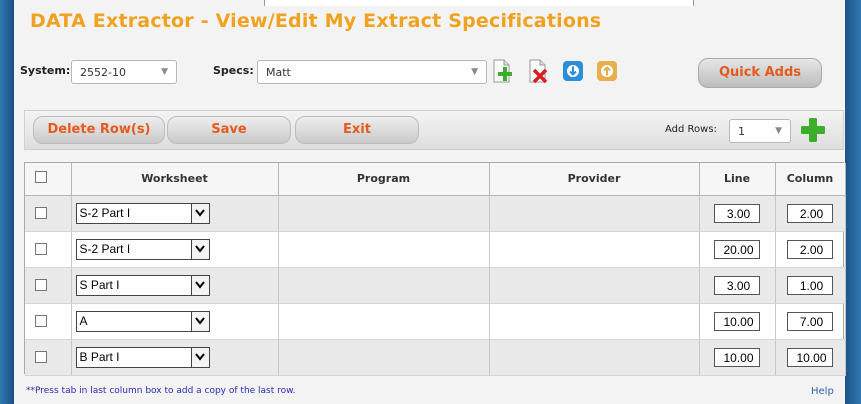  I want to click on line-input: 20.00, so click(737, 249).